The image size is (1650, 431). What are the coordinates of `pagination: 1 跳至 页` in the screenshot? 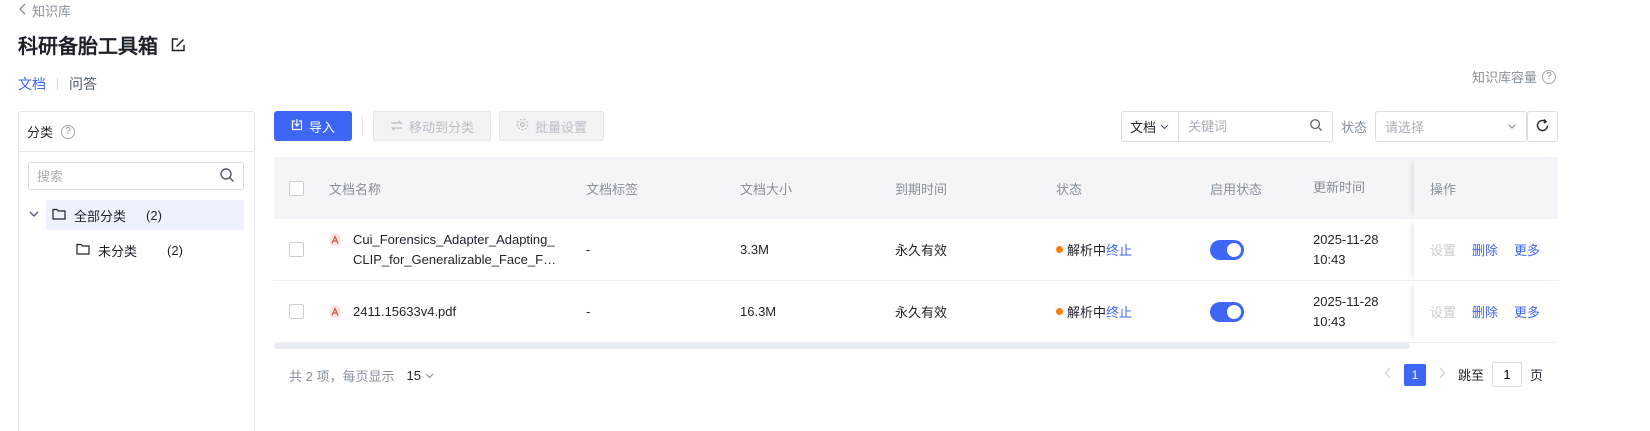 It's located at (1461, 374).